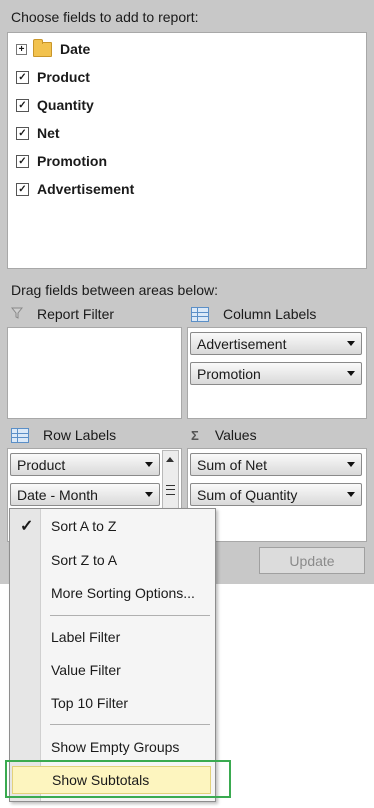  Describe the element at coordinates (80, 435) in the screenshot. I see `row-labels-text: Row Labels` at that location.